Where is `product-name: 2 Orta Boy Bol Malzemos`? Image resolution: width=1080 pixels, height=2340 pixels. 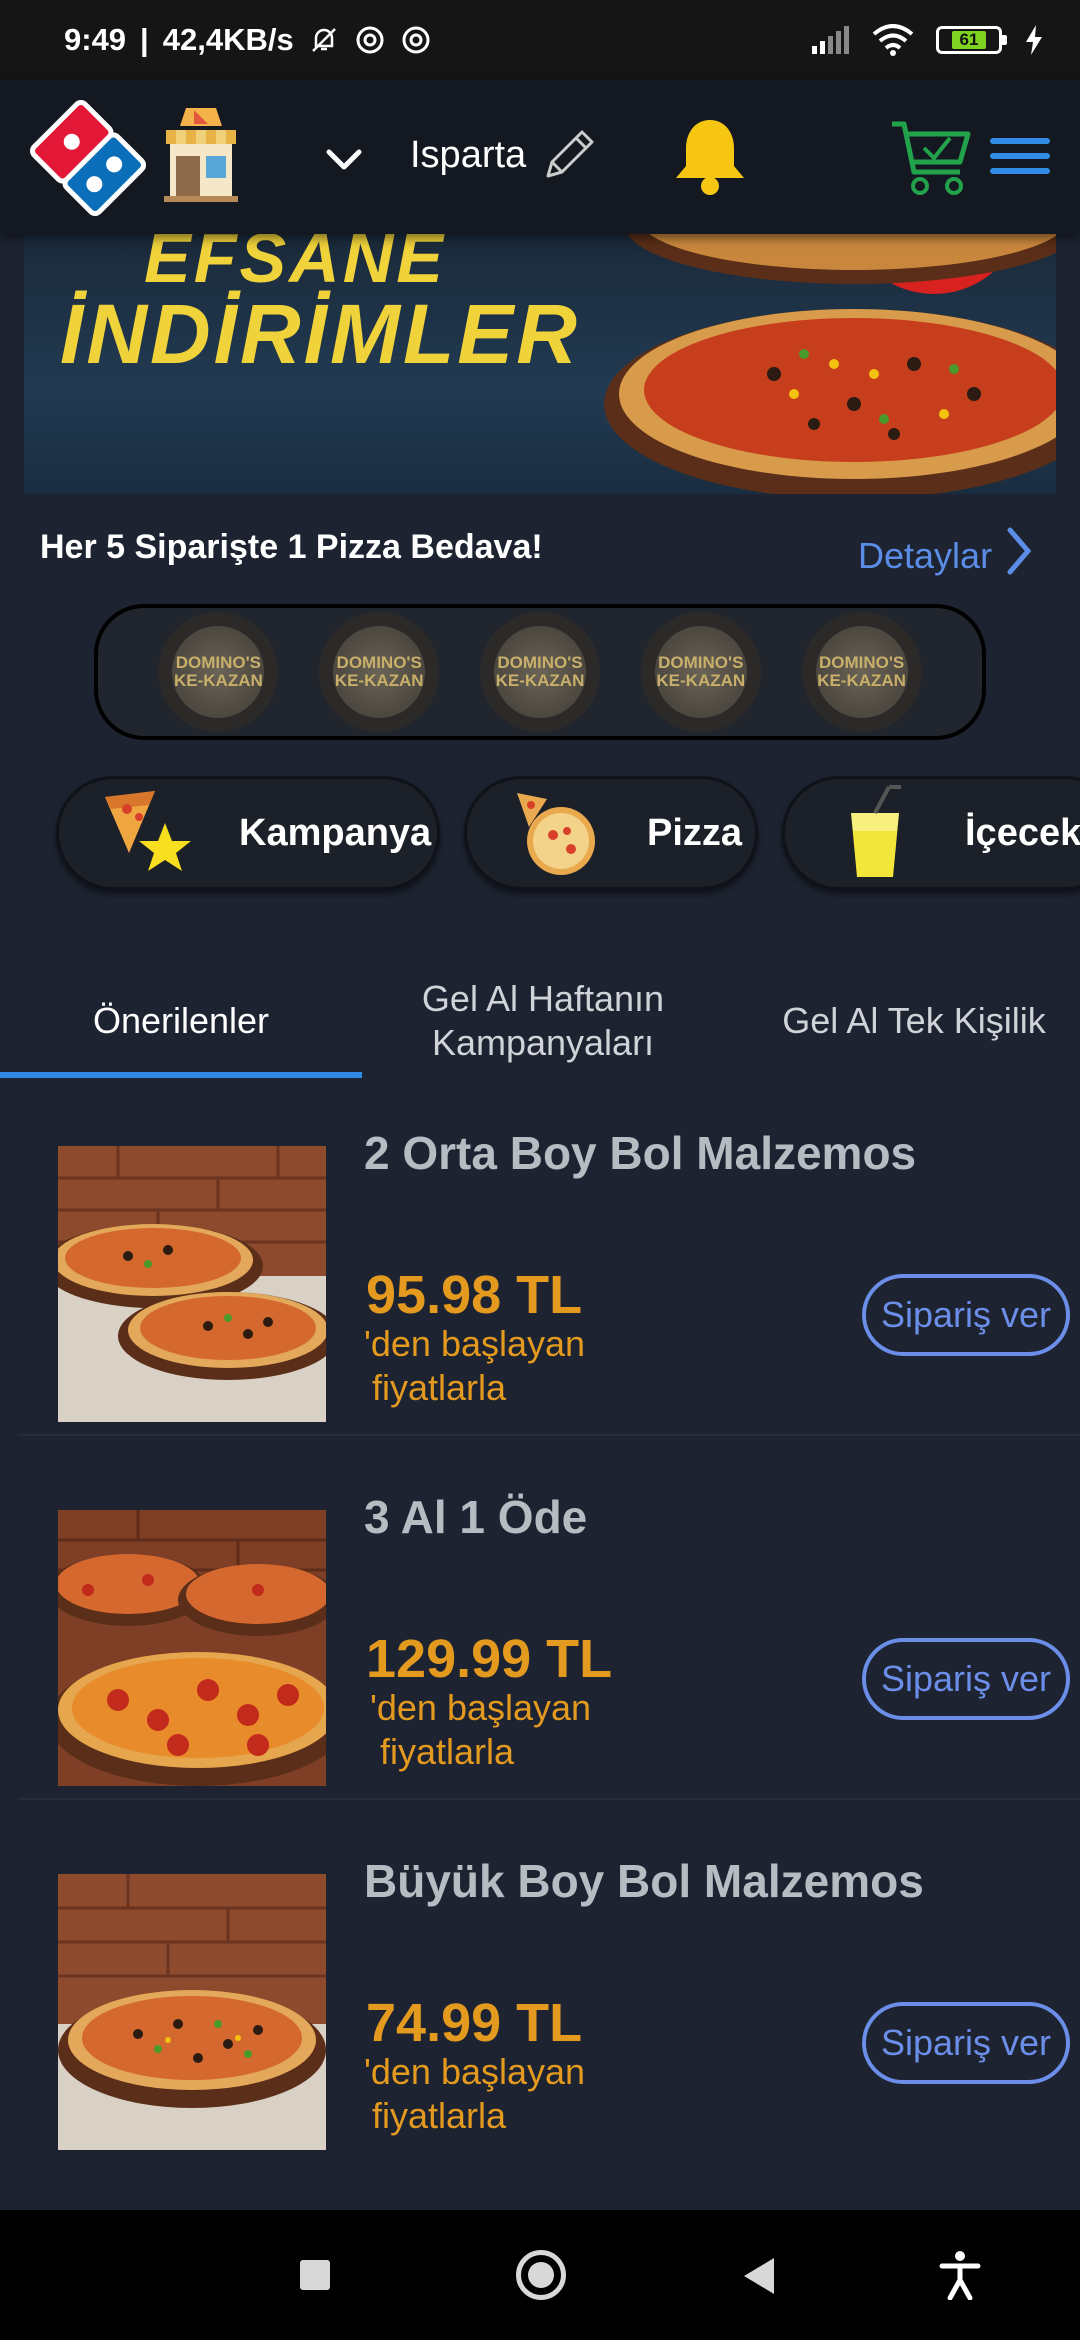 product-name: 2 Orta Boy Bol Malzemos is located at coordinates (640, 1153).